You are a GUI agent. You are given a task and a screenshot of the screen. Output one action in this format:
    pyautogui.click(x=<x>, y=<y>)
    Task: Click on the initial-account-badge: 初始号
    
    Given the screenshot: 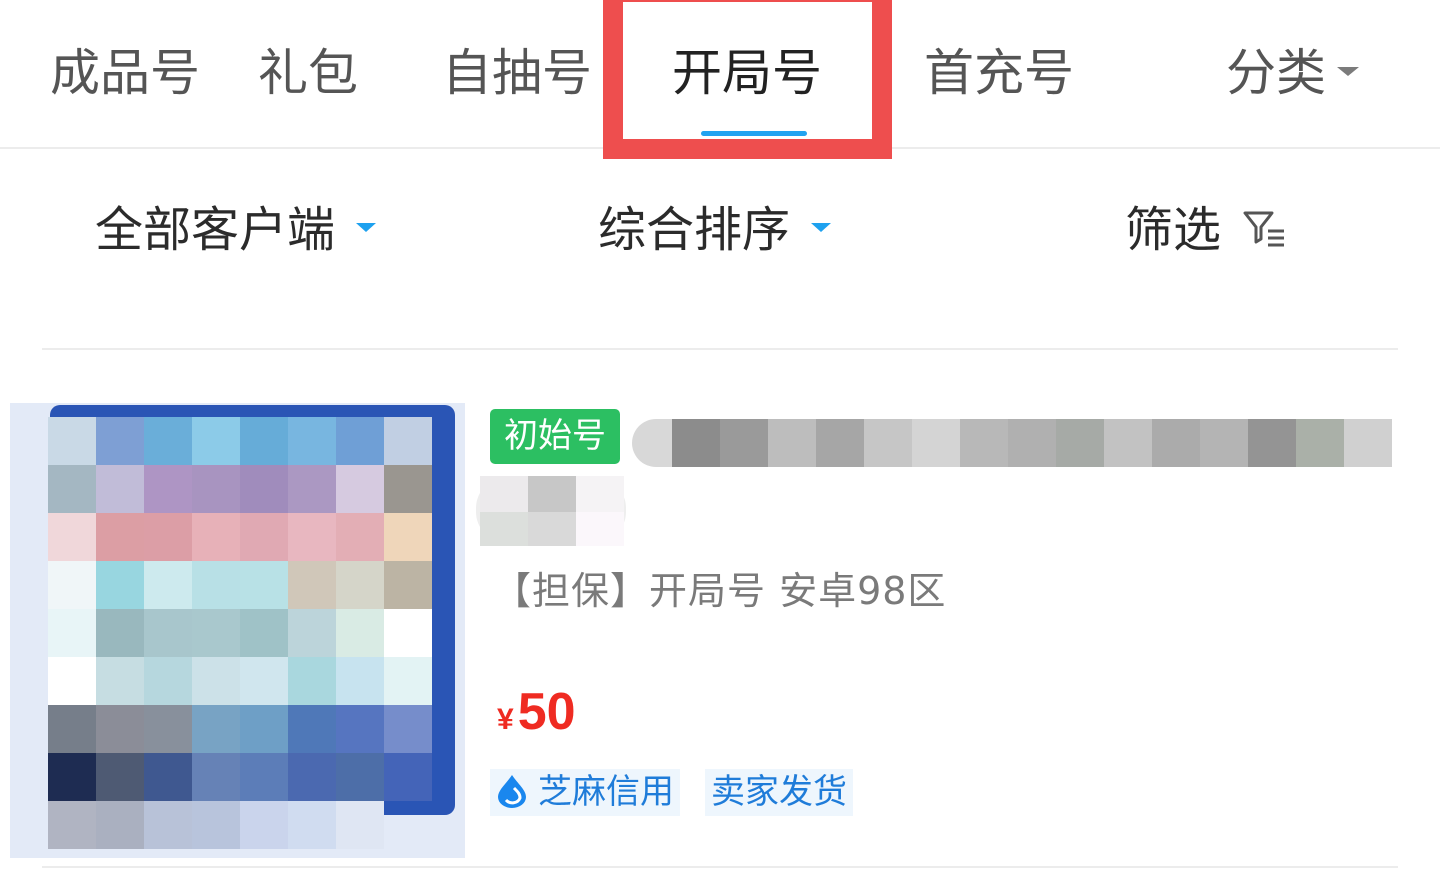 What is the action you would take?
    pyautogui.click(x=555, y=436)
    